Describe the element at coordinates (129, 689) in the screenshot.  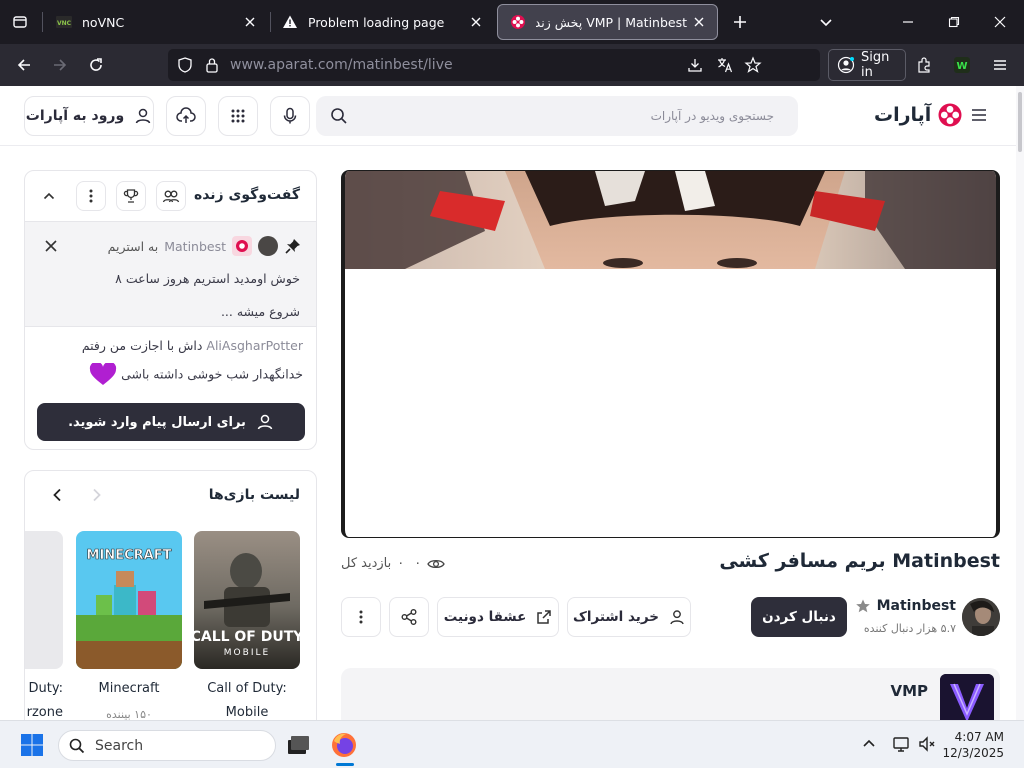
I see `game-name: Minecraft` at that location.